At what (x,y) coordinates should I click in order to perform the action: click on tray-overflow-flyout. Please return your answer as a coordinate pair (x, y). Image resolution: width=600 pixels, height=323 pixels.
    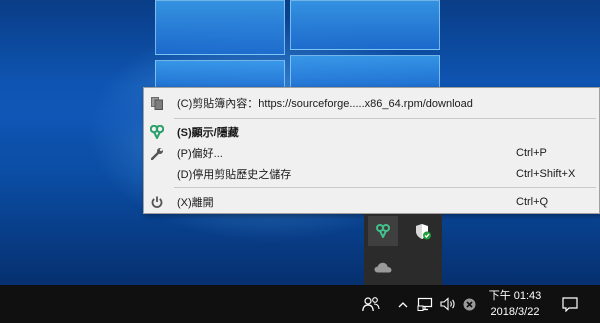
    Looking at the image, I should click on (403, 249).